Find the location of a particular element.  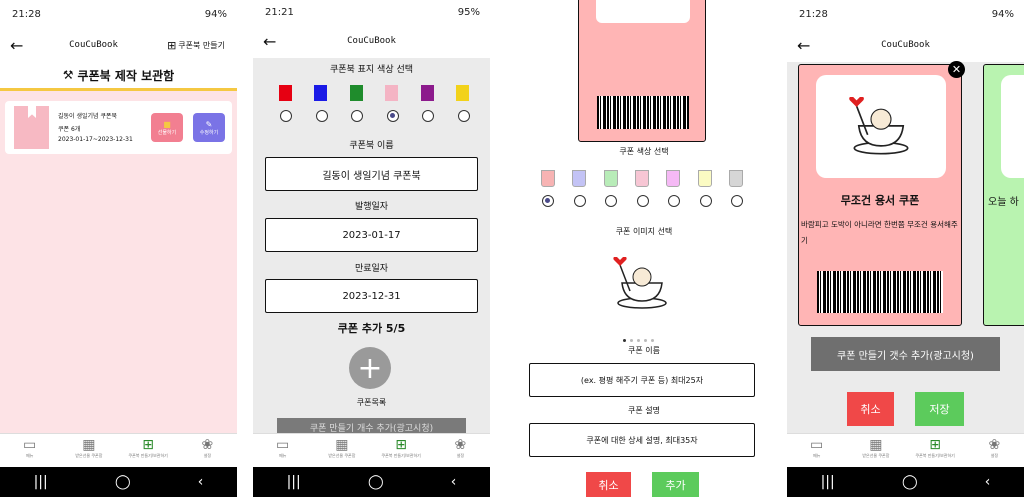

coupon-image-picker is located at coordinates (642, 283).